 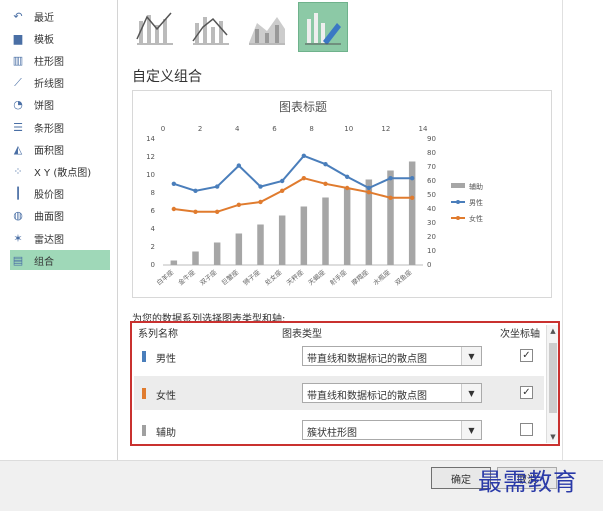 I want to click on top-x-tick-label: 8, so click(x=311, y=129).